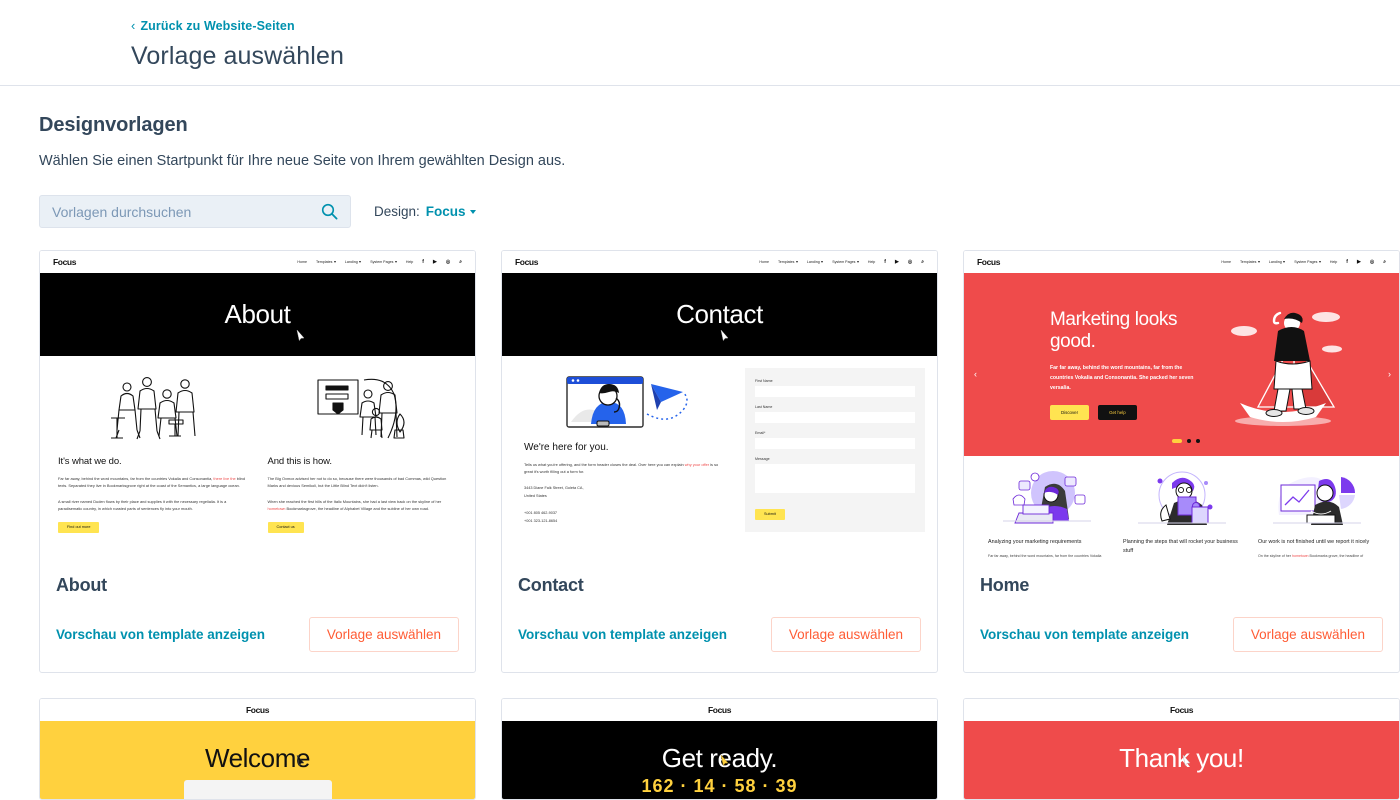 The image size is (1400, 800). What do you see at coordinates (300, 461) in the screenshot?
I see `mock-about-heading-2: And this is how.` at bounding box center [300, 461].